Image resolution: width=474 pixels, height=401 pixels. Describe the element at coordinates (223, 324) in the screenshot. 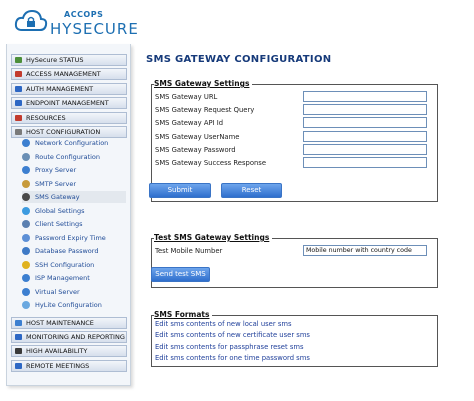

I see `sms-format-link: Edit sms contents of new local user sms` at that location.